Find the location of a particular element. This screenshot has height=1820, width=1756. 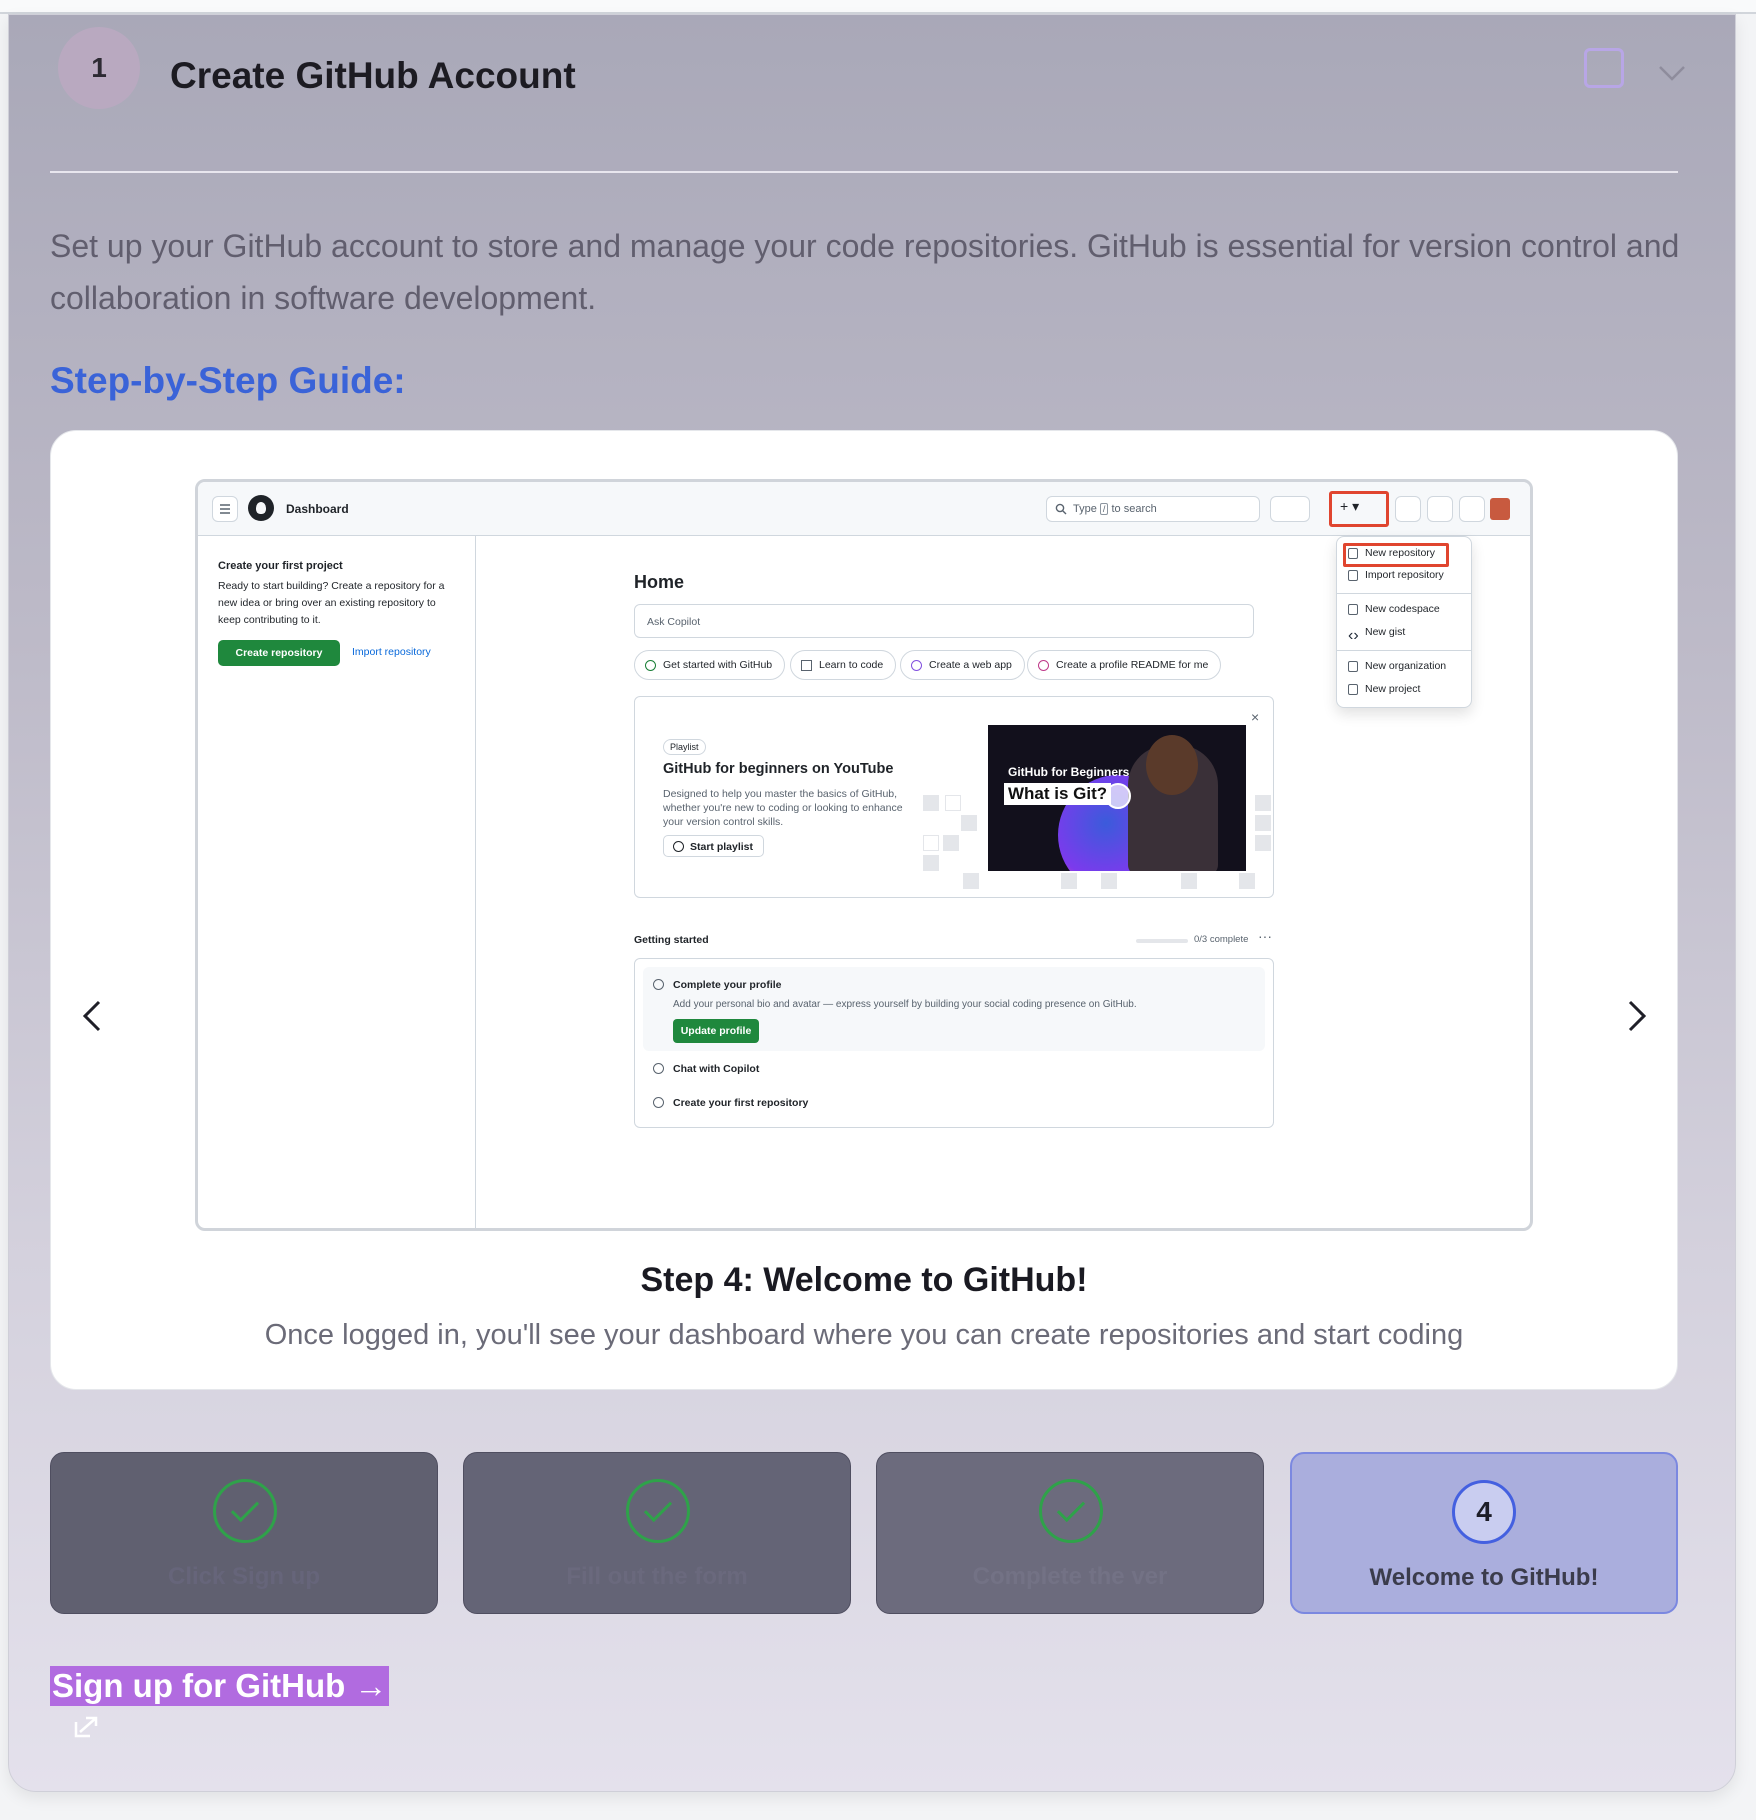

gh-dashboard-title: Dashboard is located at coordinates (317, 509).